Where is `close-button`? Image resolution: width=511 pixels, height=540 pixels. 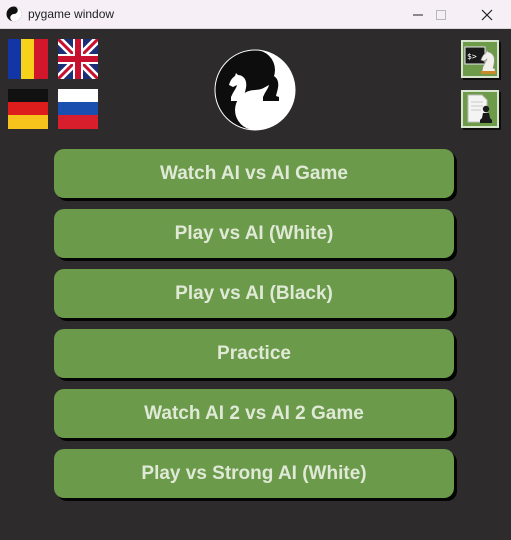
close-button is located at coordinates (487, 14).